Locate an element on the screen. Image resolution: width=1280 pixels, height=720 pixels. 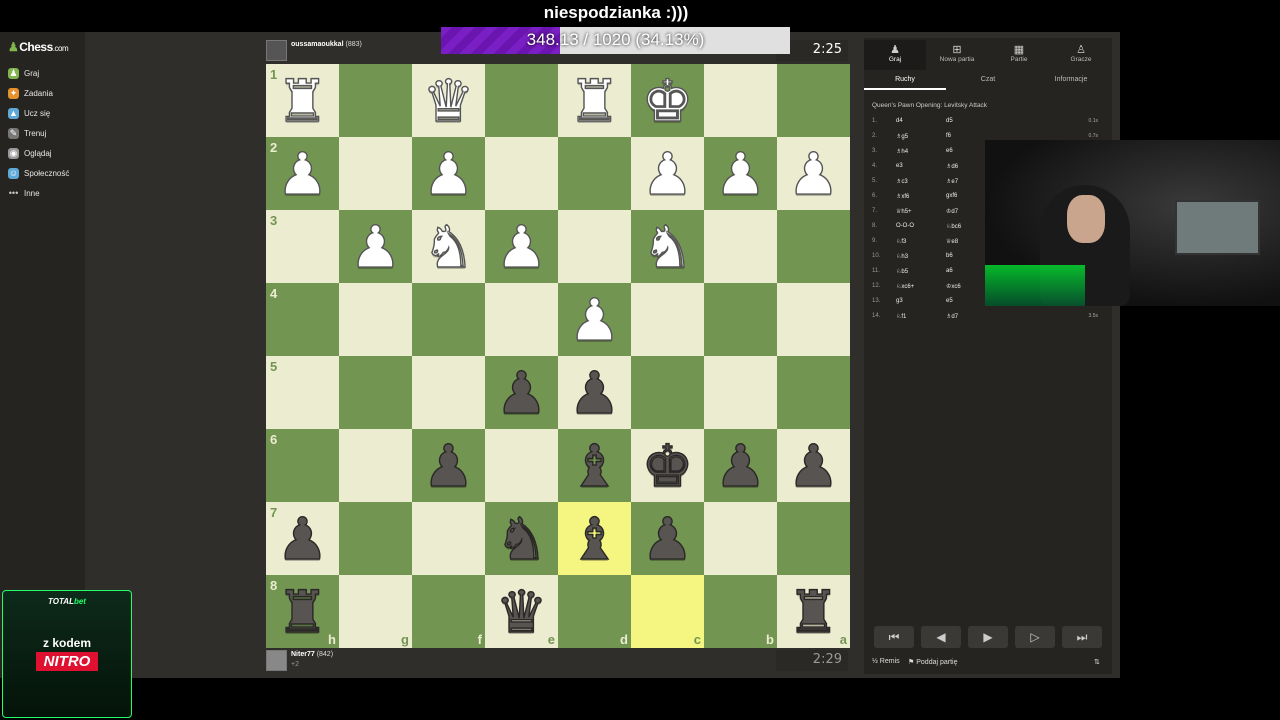
sidebar-item-learn: ▲ Ucz się is located at coordinates (29, 113).